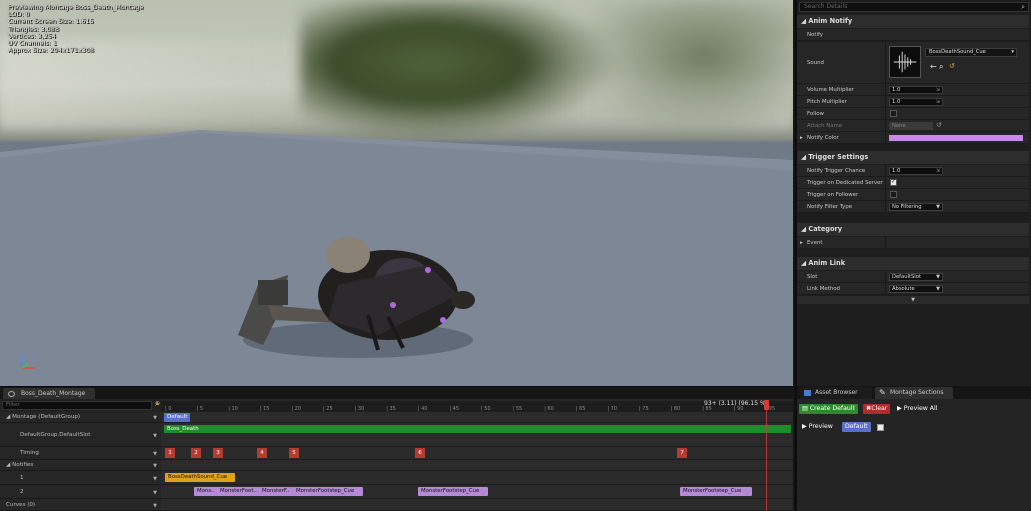 This screenshot has height=511, width=1031. Describe the element at coordinates (80, 505) in the screenshot. I see `track-row-curves: Curves (0) ▼` at that location.